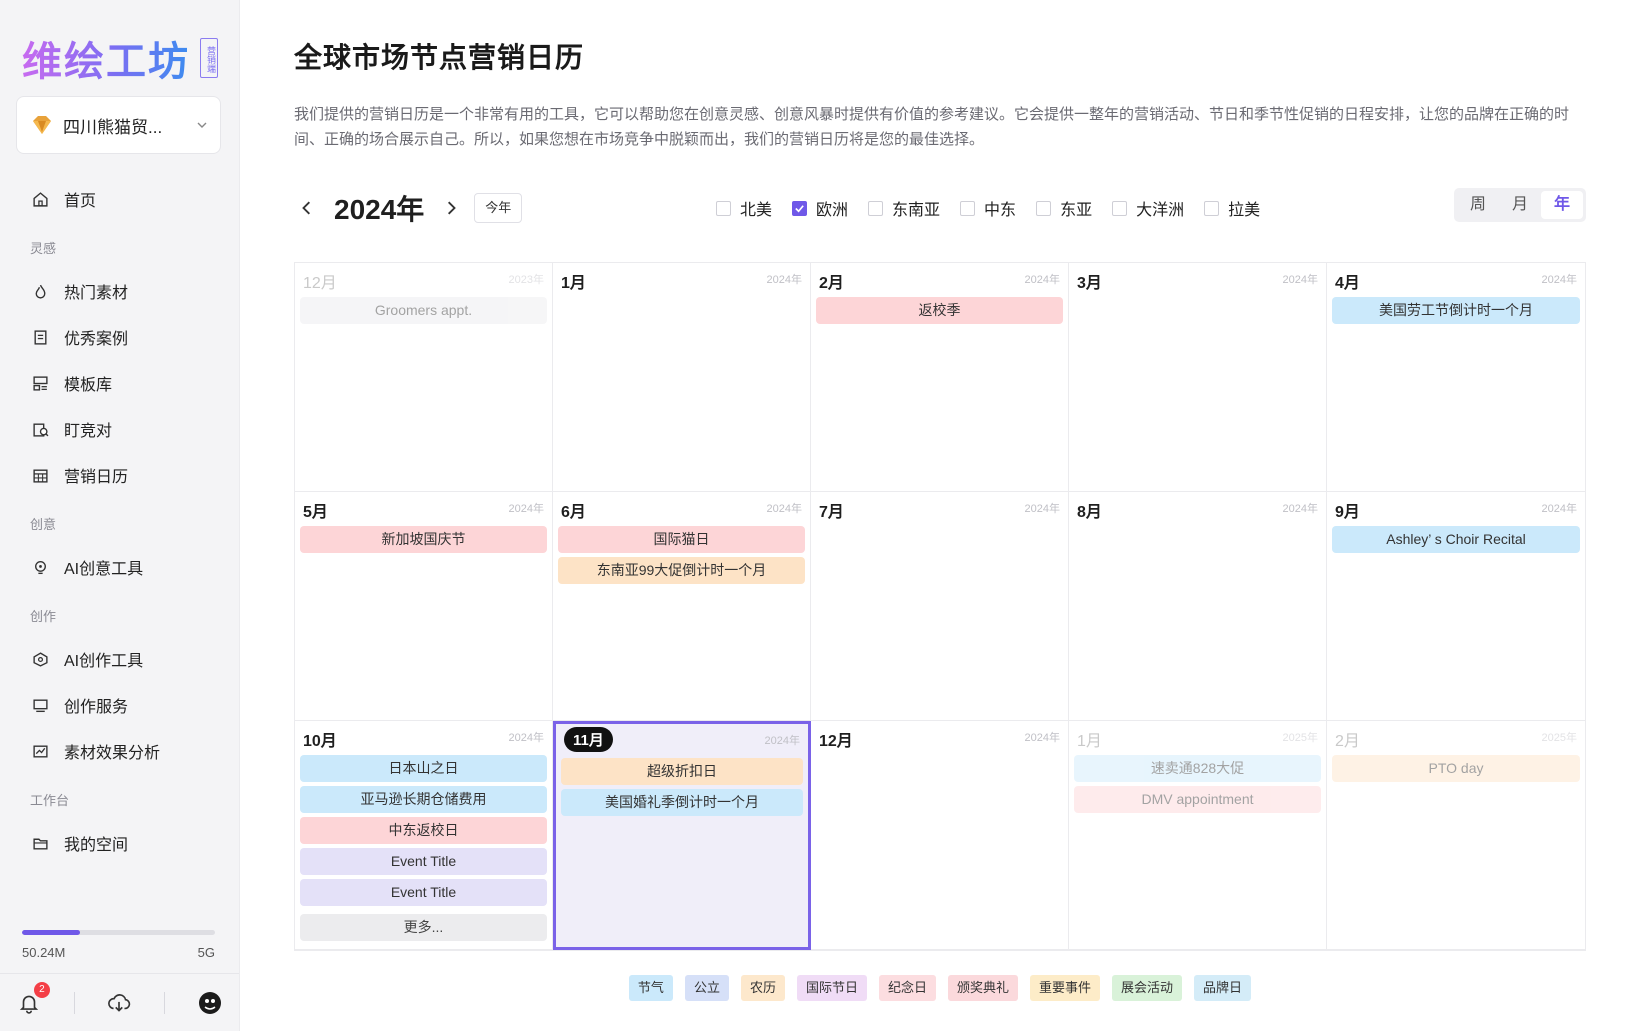 This screenshot has height=1031, width=1640. I want to click on storage-total: 5G, so click(206, 952).